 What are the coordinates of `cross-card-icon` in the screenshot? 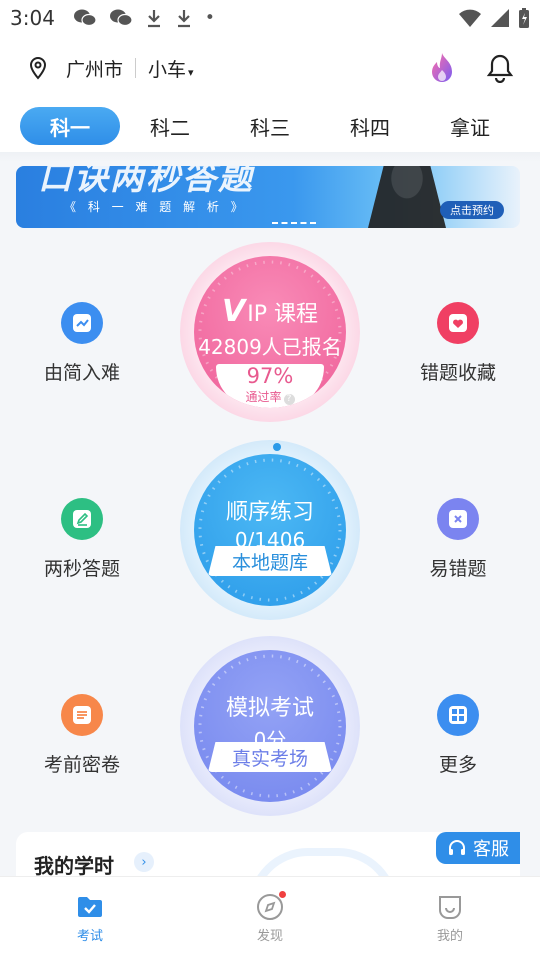 It's located at (458, 519).